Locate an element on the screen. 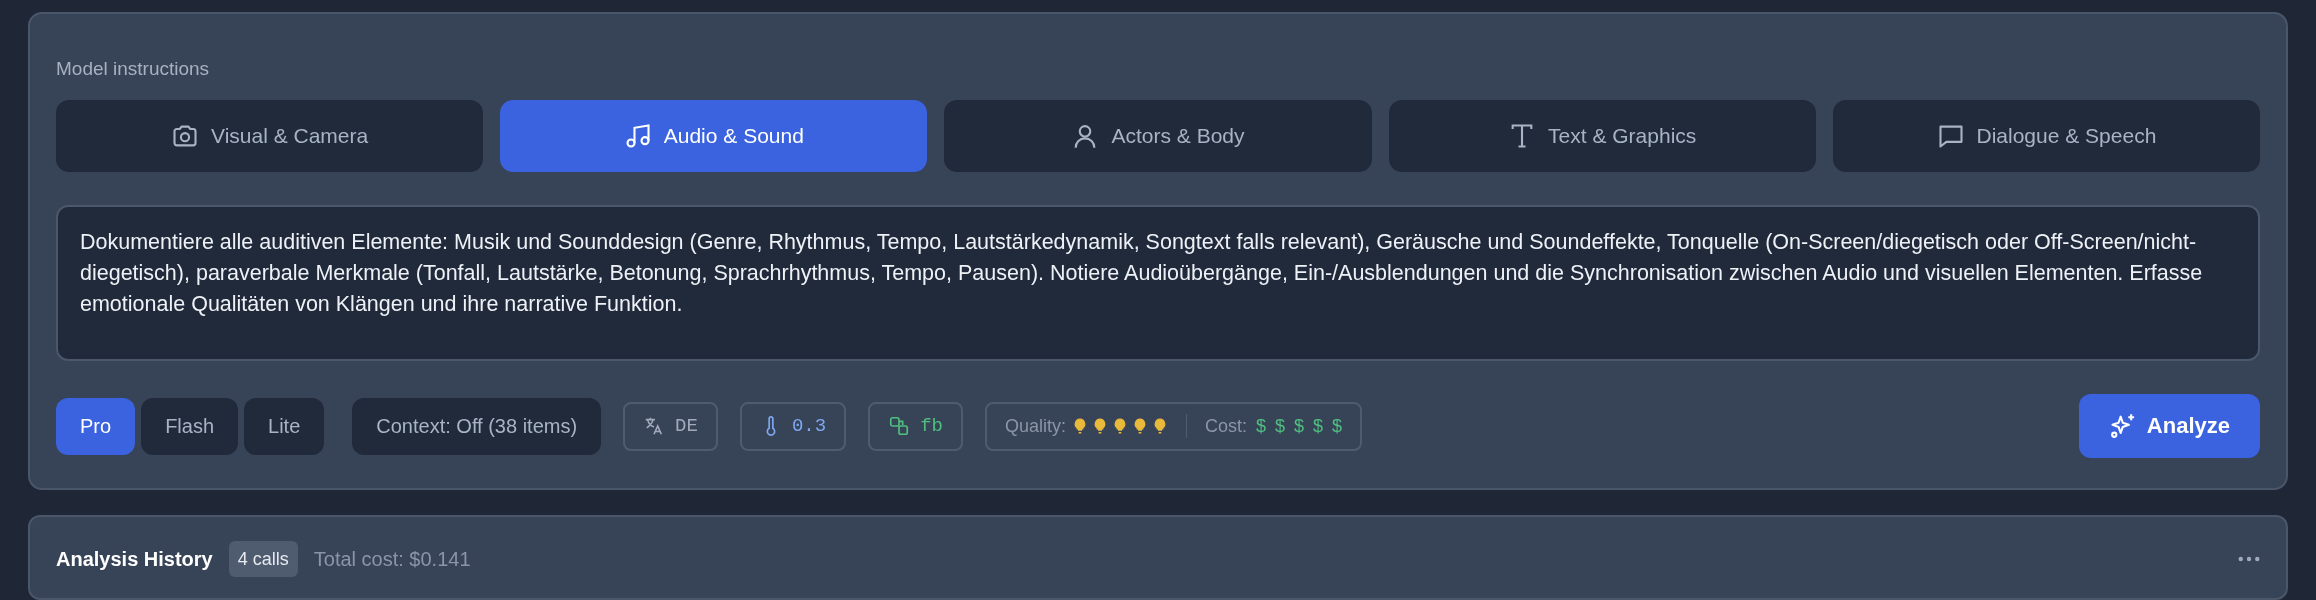 The width and height of the screenshot is (2316, 600). temperature-chip: 0.3 is located at coordinates (793, 426).